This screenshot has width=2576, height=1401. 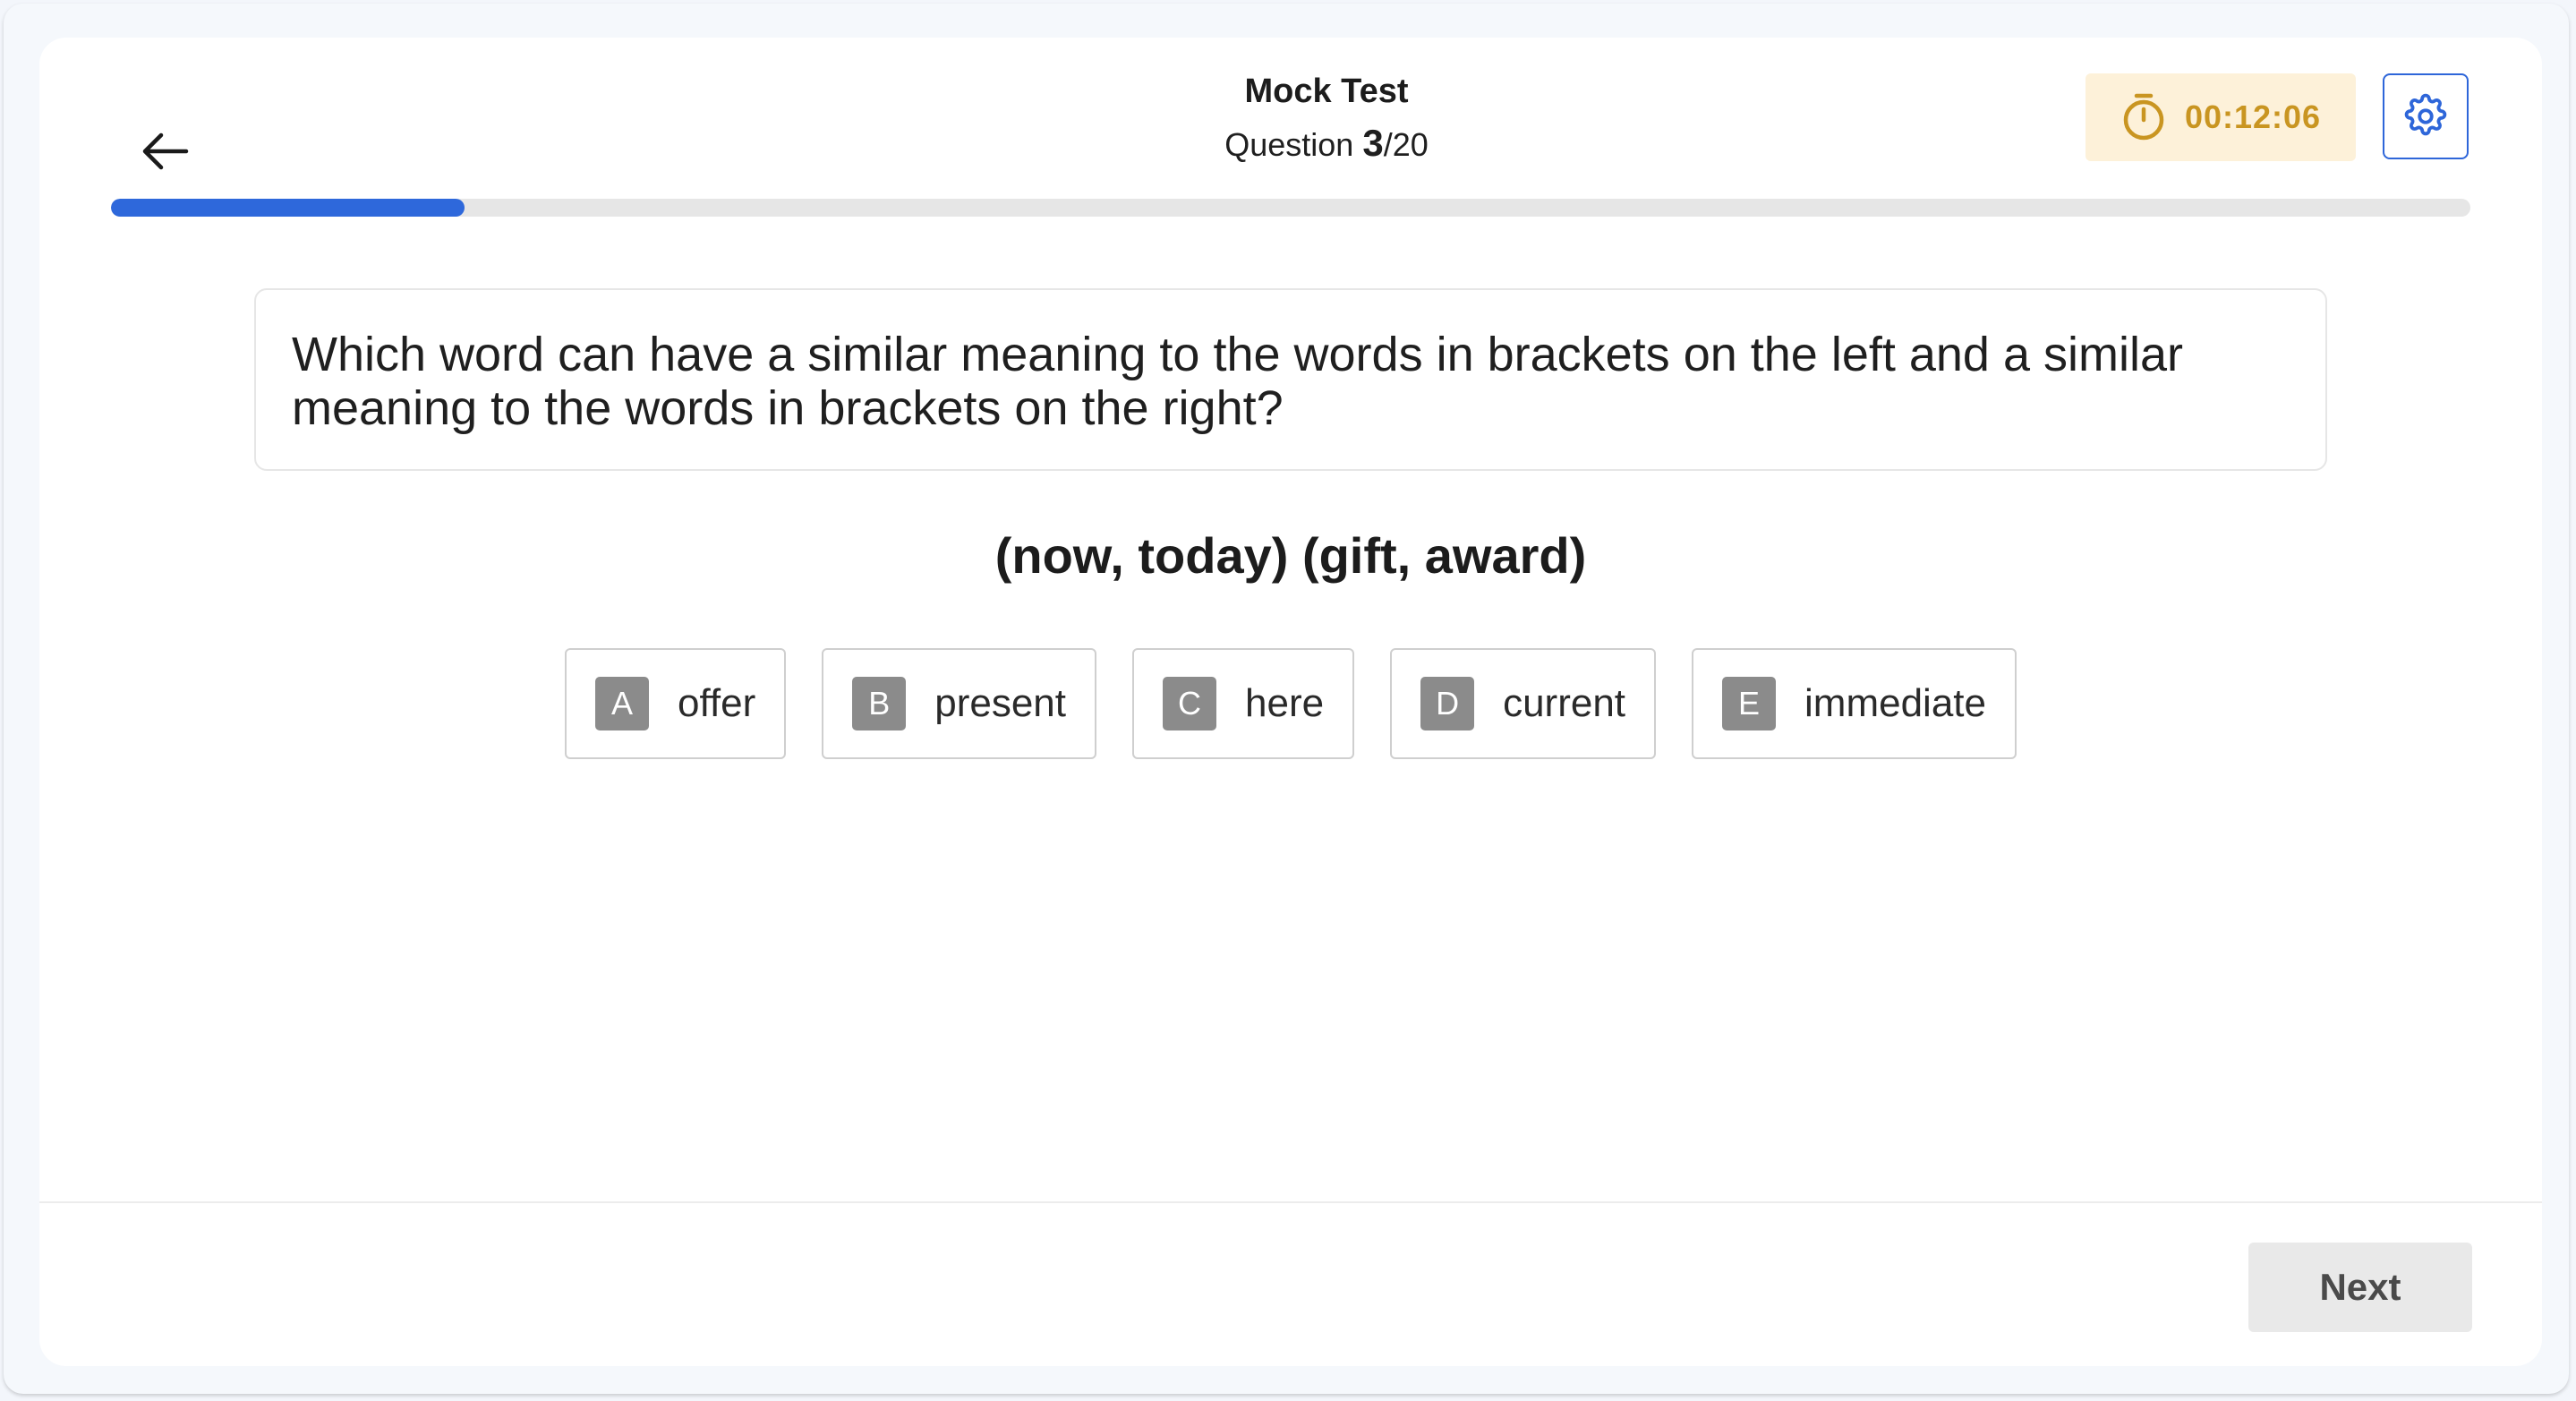 What do you see at coordinates (1406, 145) in the screenshot?
I see `total-questions: /20` at bounding box center [1406, 145].